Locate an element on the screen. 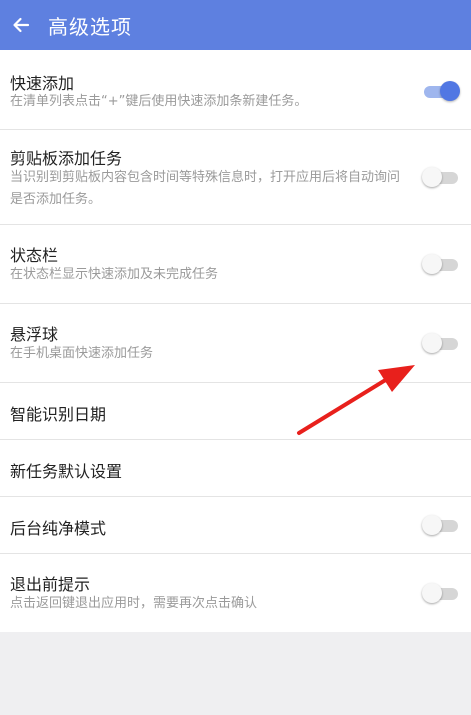 This screenshot has height=715, width=471. setting-floating-ball: 悬浮球 在手机桌面快速添加任务 is located at coordinates (235, 343).